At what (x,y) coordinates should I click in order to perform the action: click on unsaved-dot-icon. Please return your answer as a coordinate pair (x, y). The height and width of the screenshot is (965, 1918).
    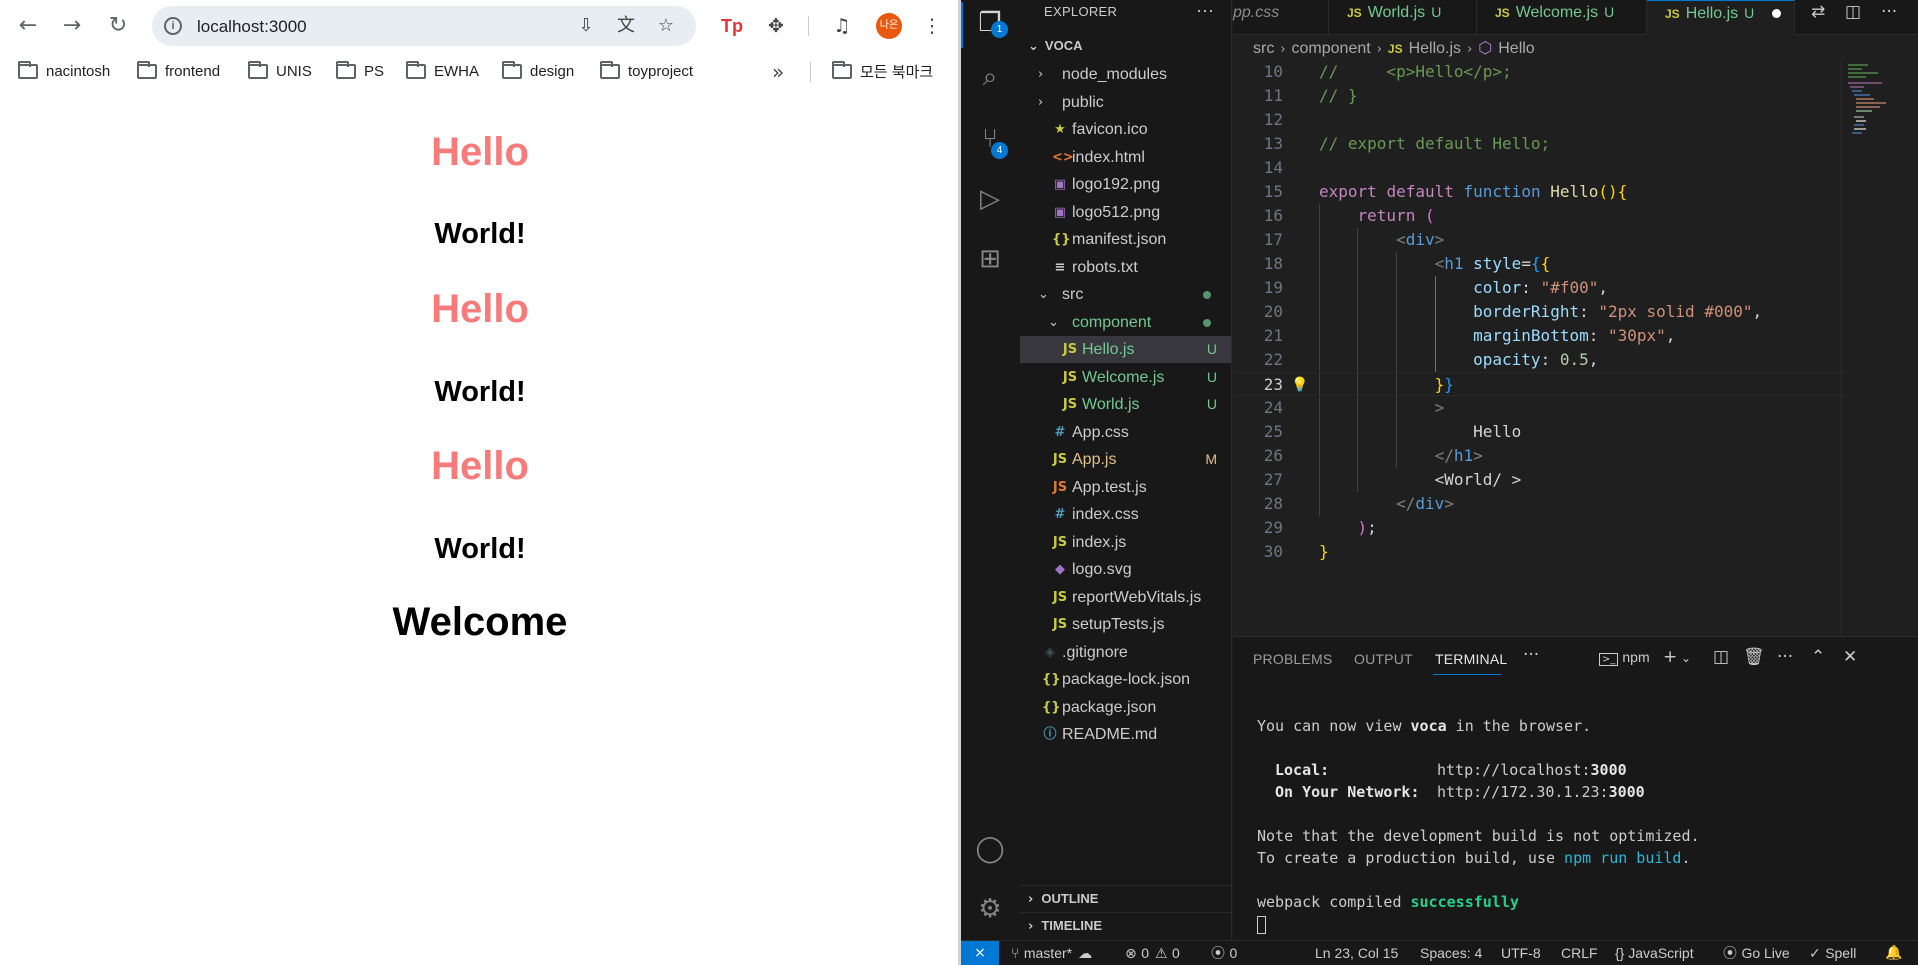
    Looking at the image, I should click on (1777, 14).